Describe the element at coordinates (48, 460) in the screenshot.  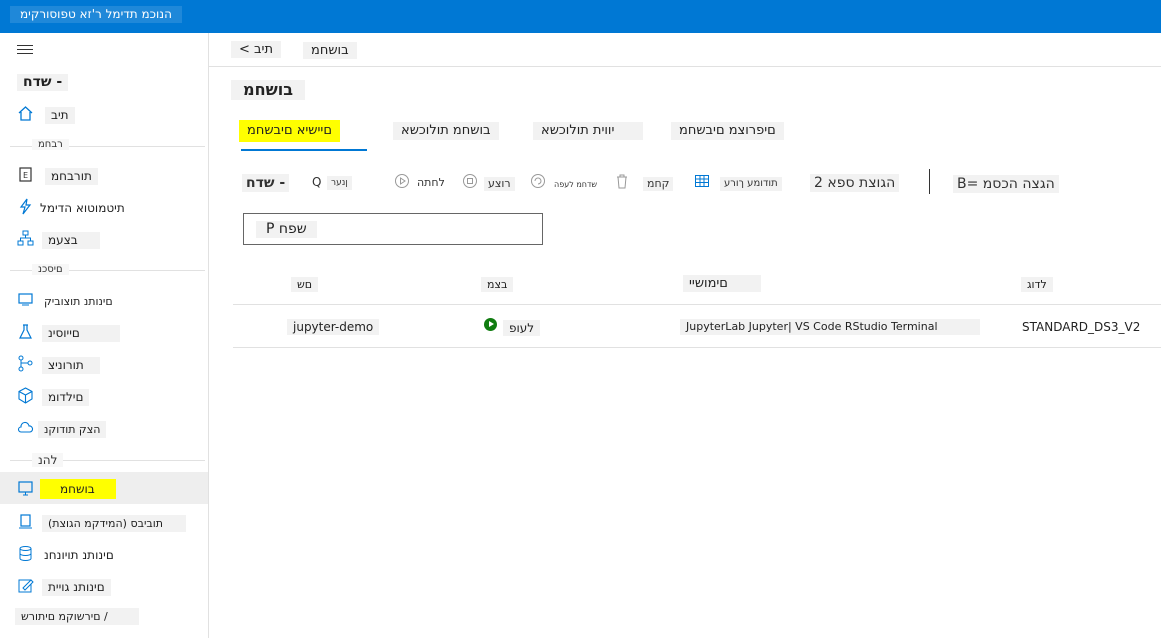
I see `section-manage-header: להנ` at that location.